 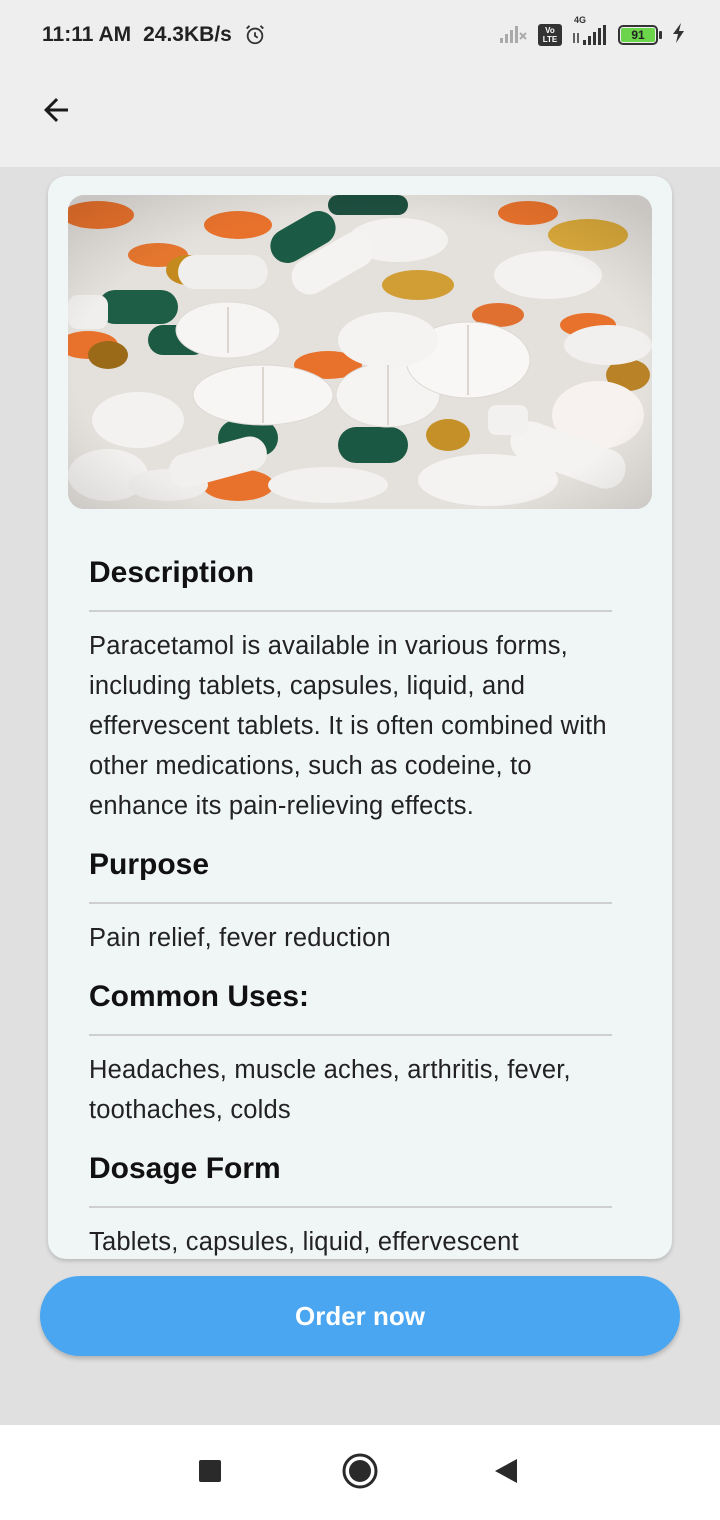 What do you see at coordinates (172, 572) in the screenshot?
I see `section-title: Description` at bounding box center [172, 572].